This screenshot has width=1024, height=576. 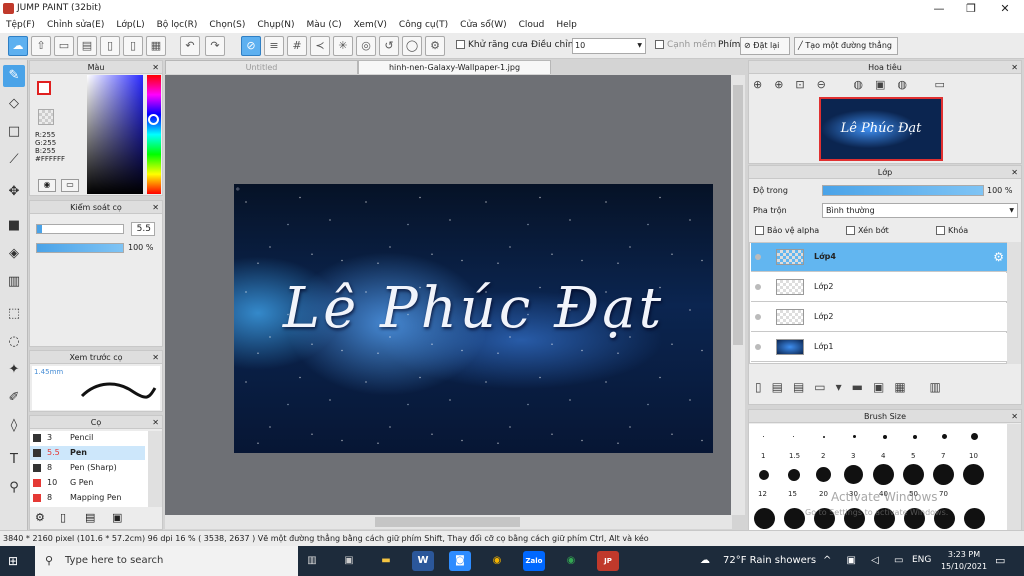 I want to click on hue-handle, so click(x=153, y=119).